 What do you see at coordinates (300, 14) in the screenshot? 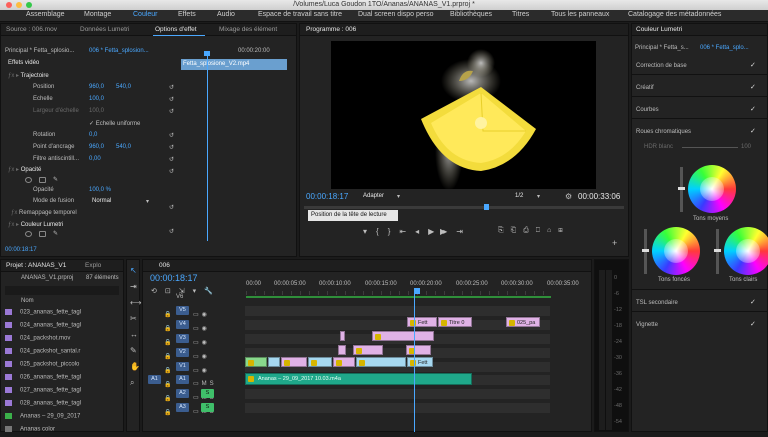
I see `workspace-sans-titre: Espace de travail sans titre` at bounding box center [300, 14].